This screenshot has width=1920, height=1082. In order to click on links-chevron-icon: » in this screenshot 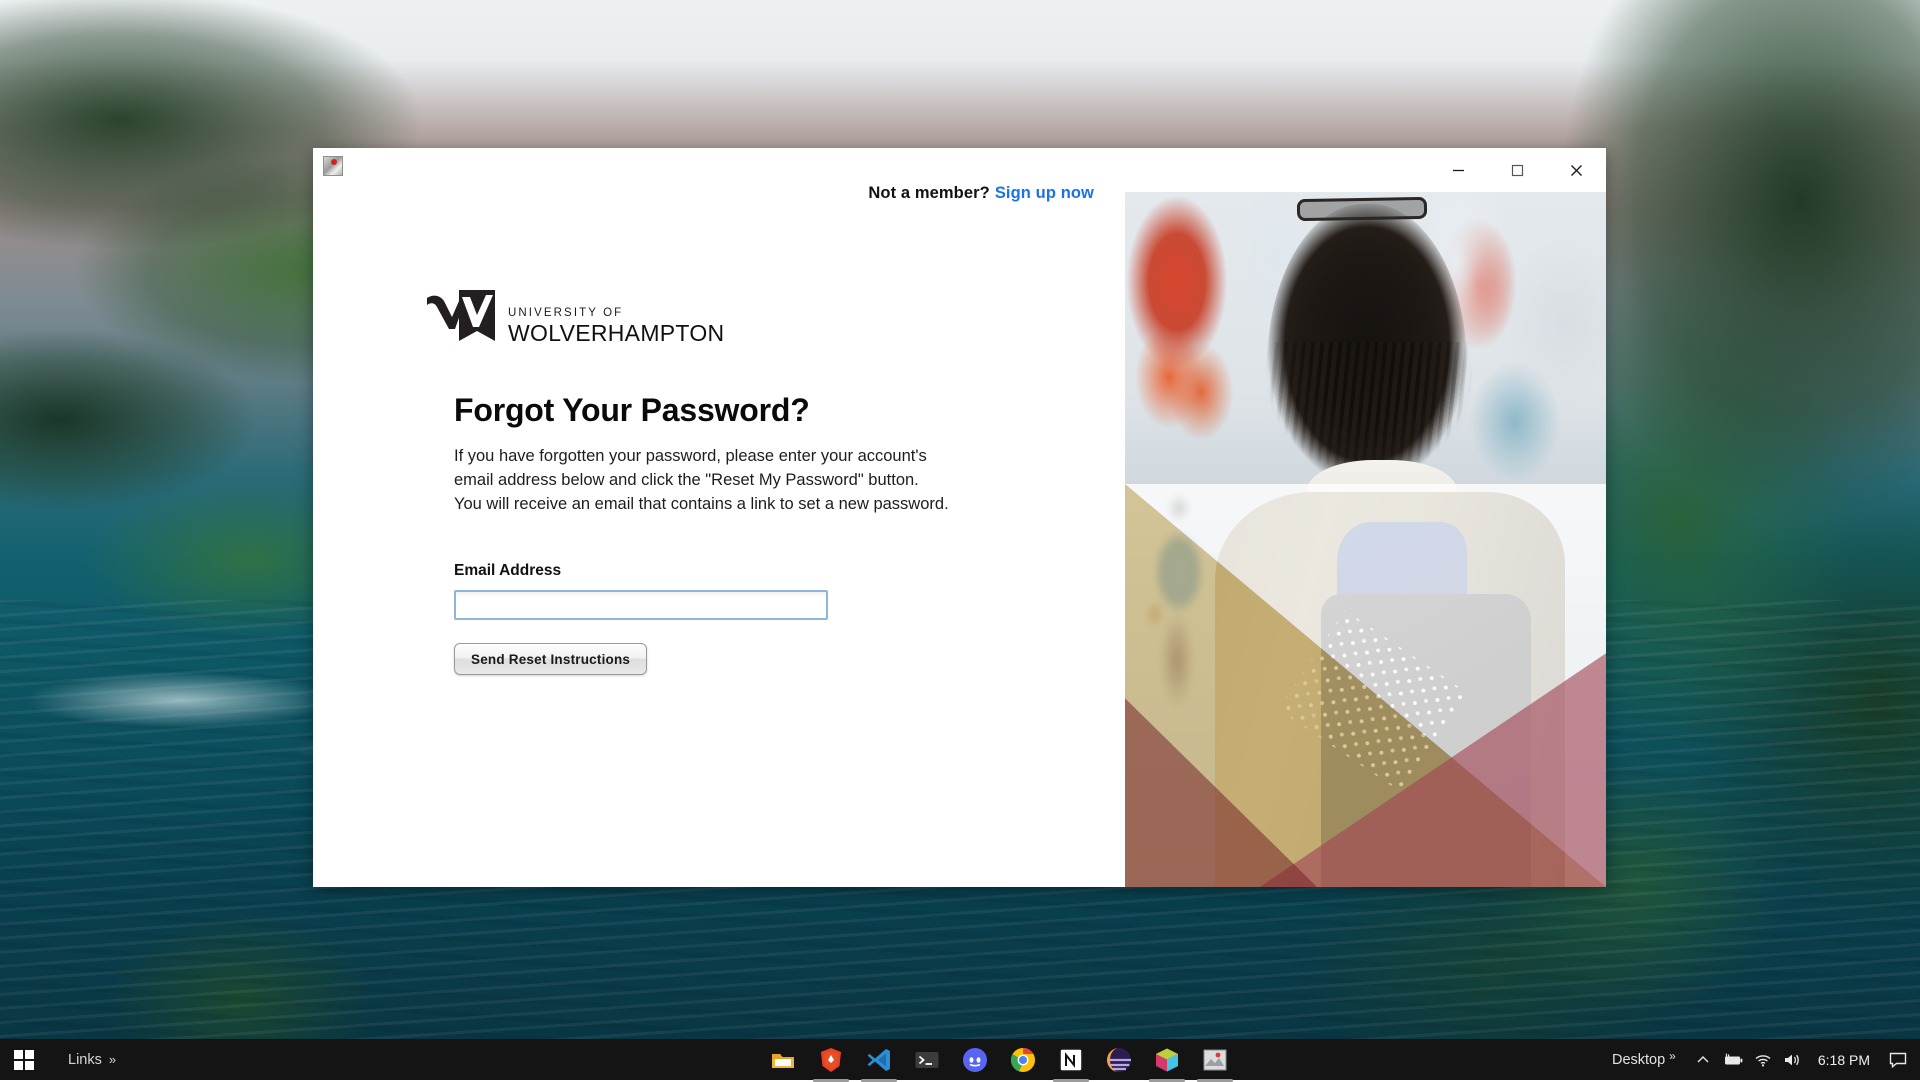, I will do `click(112, 1059)`.